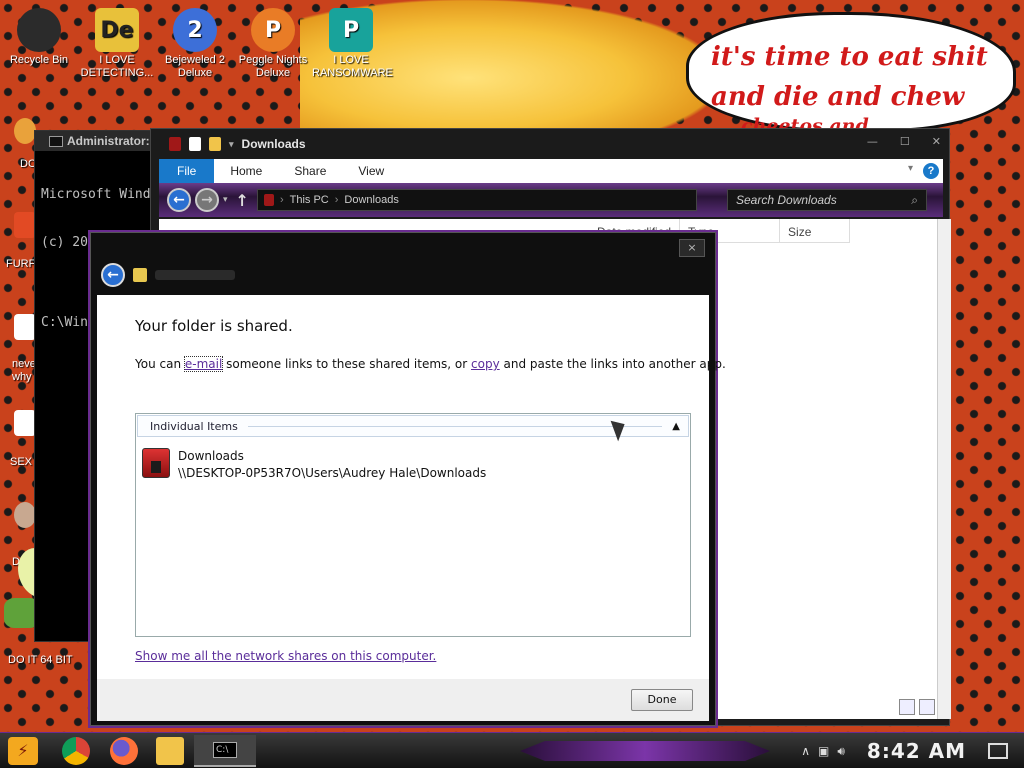 The image size is (1024, 768). What do you see at coordinates (476, 200) in the screenshot?
I see `address-bar: › This PC › Downloads` at bounding box center [476, 200].